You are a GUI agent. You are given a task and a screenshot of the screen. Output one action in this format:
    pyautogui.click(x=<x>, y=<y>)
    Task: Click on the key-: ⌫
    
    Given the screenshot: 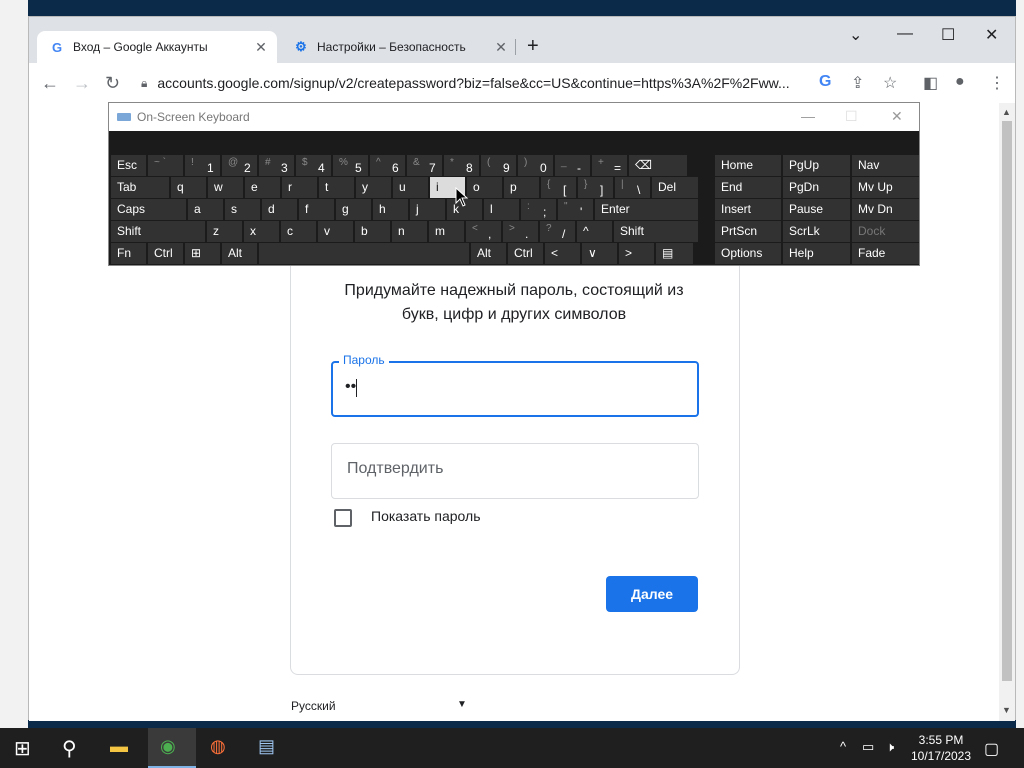 What is the action you would take?
    pyautogui.click(x=658, y=165)
    